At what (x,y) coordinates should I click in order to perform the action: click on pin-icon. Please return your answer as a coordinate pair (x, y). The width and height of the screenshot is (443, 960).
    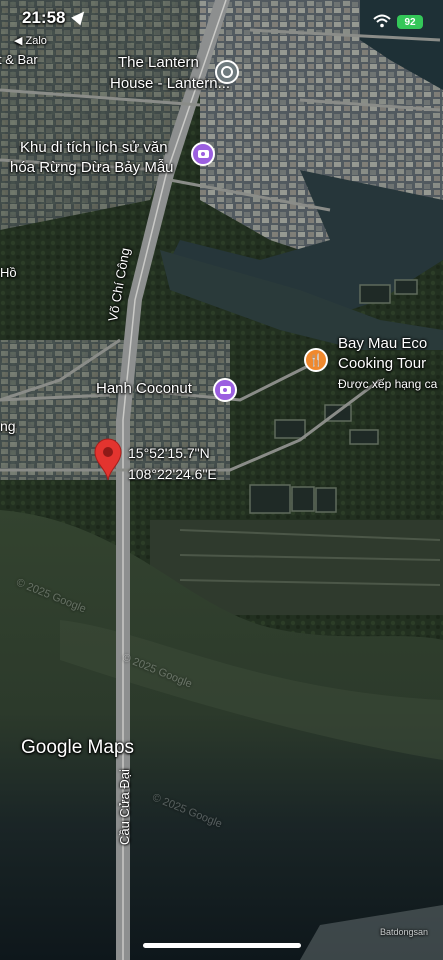
    Looking at the image, I should click on (227, 72).